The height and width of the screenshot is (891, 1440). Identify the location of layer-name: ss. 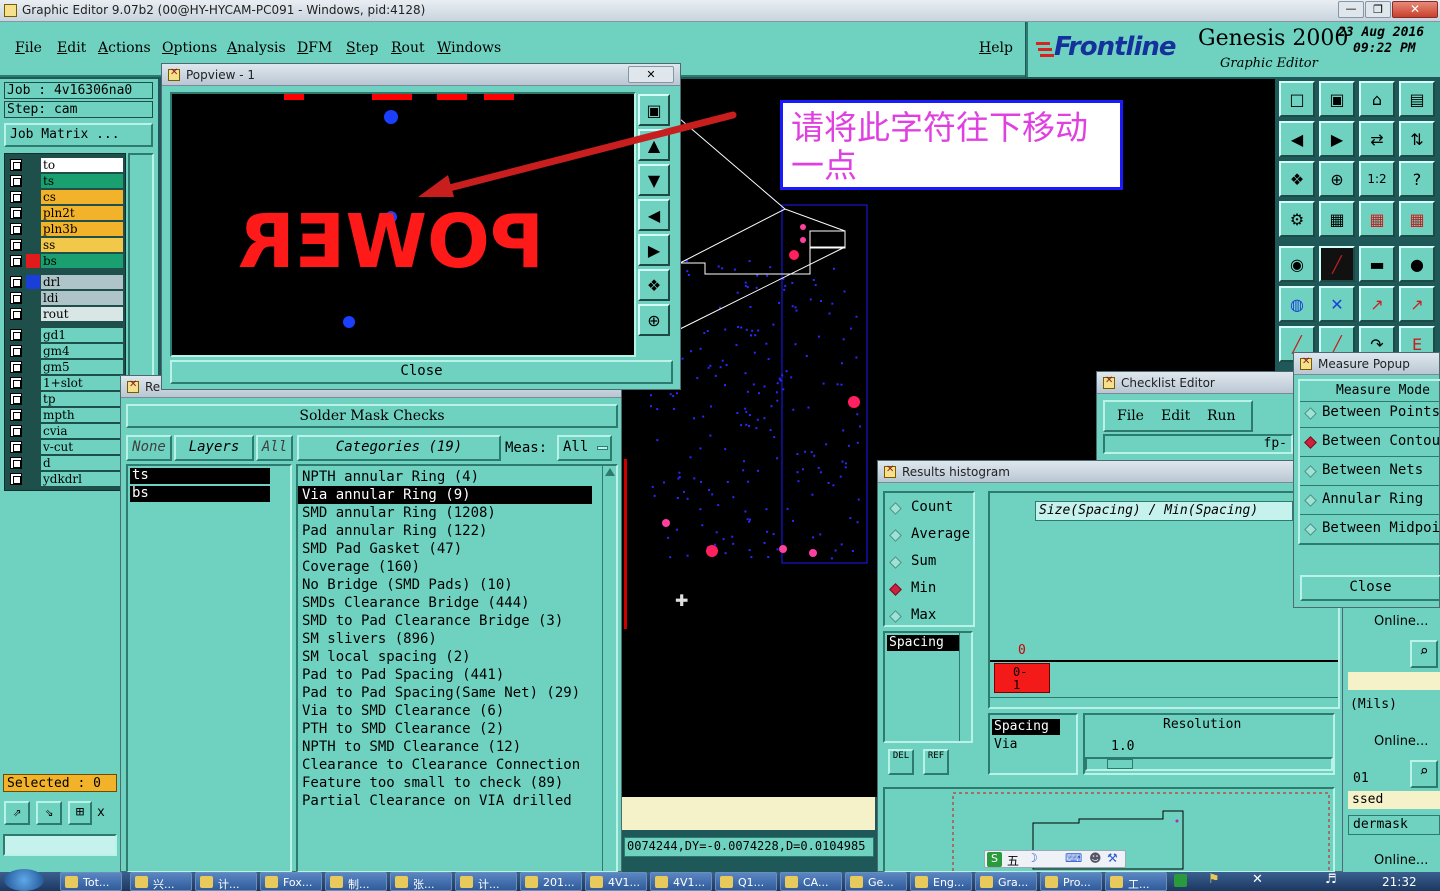
(82, 245).